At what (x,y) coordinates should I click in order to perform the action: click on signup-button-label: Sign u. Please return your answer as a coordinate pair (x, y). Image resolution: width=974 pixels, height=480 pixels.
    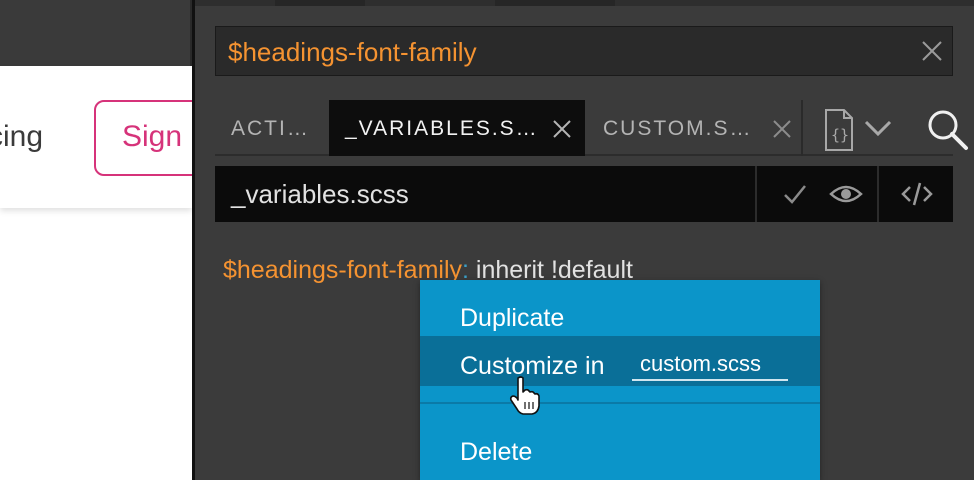
    Looking at the image, I should click on (157, 136).